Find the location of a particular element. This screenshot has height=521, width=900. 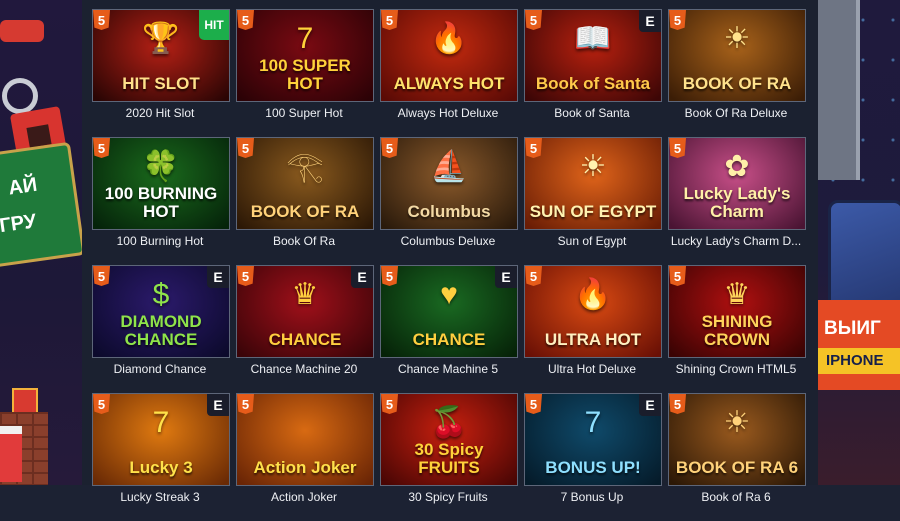

game-title: Always Hot Deluxe is located at coordinates (448, 113).